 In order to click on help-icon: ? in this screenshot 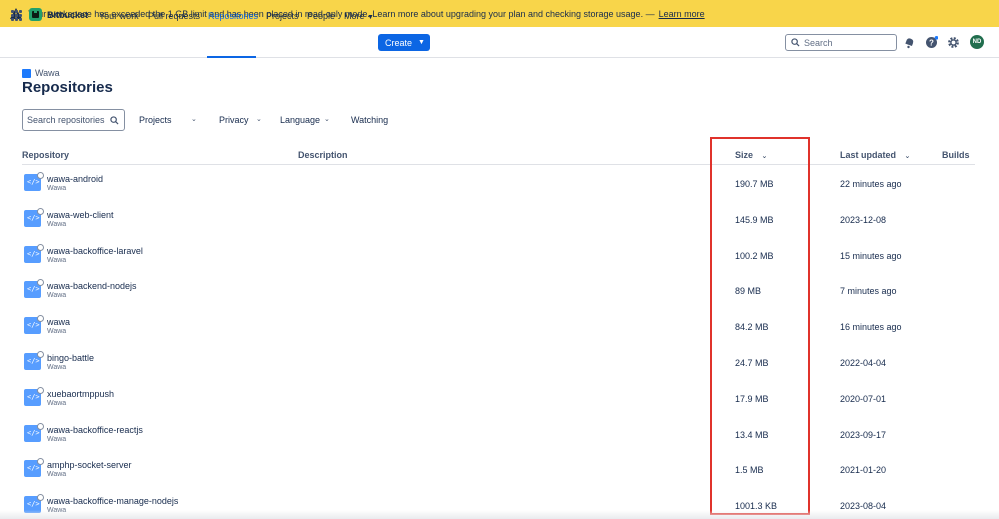, I will do `click(931, 42)`.